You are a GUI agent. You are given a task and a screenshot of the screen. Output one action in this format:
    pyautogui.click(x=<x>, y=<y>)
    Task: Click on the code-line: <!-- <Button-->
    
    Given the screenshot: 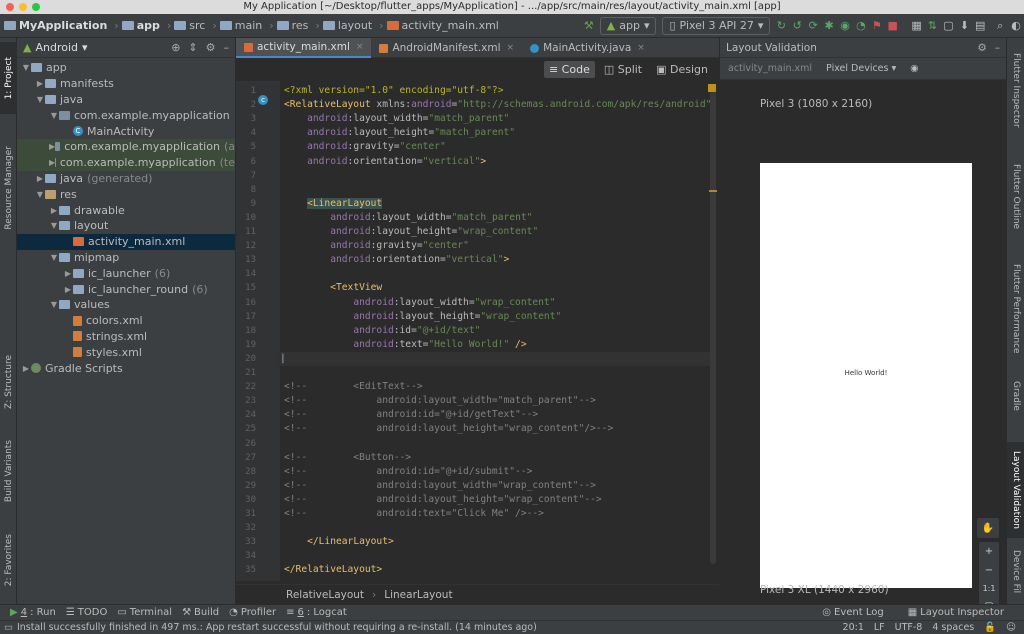 What is the action you would take?
    pyautogui.click(x=347, y=458)
    